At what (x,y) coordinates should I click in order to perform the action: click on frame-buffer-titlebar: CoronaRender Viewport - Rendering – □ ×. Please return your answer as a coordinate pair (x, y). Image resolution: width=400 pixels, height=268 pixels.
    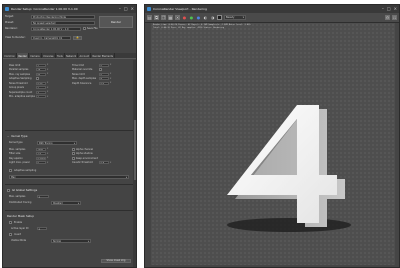
    Looking at the image, I should click on (272, 9).